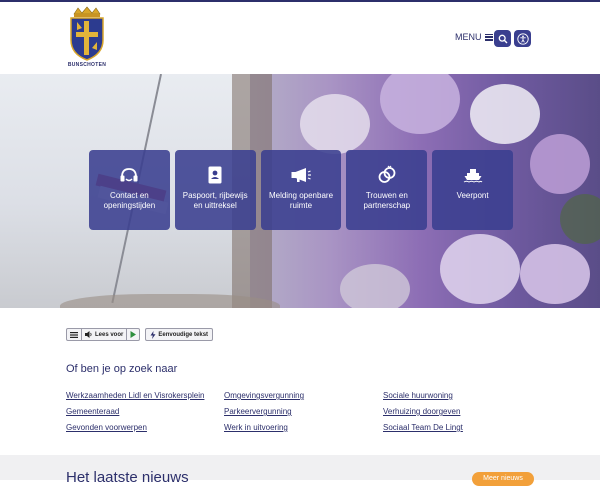 The width and height of the screenshot is (600, 486). What do you see at coordinates (300, 470) in the screenshot?
I see `news-section: Het laatste nieuws Meer nieuws` at bounding box center [300, 470].